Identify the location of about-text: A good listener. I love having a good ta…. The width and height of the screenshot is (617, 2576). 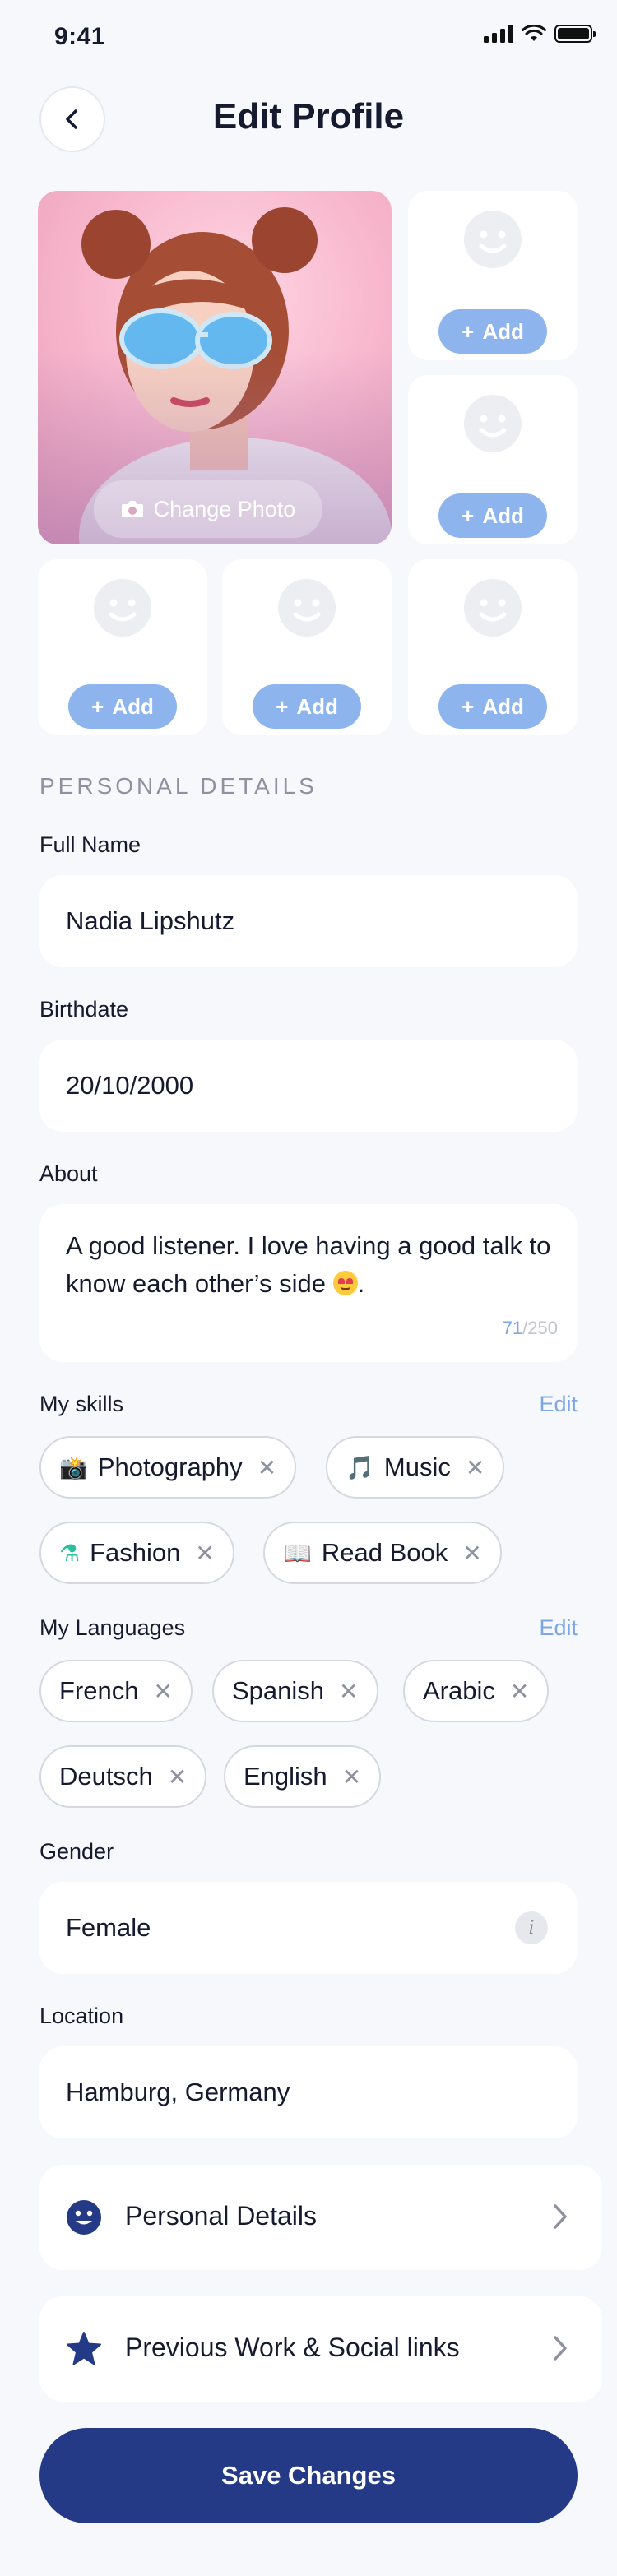
(308, 1265).